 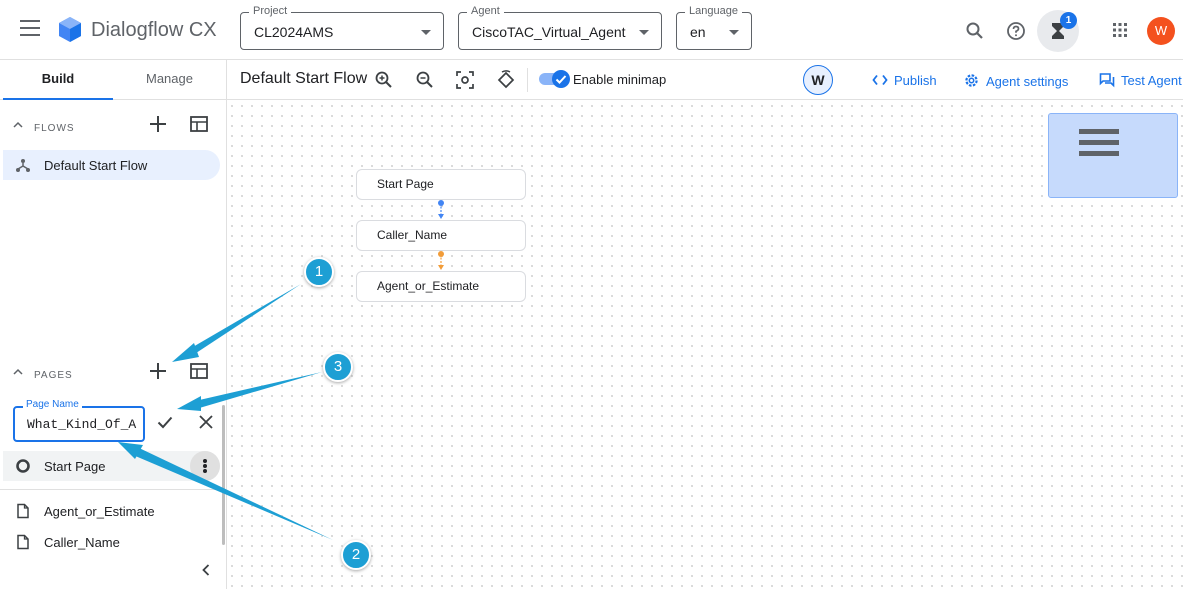 I want to click on zoom-in-icon, so click(x=384, y=80).